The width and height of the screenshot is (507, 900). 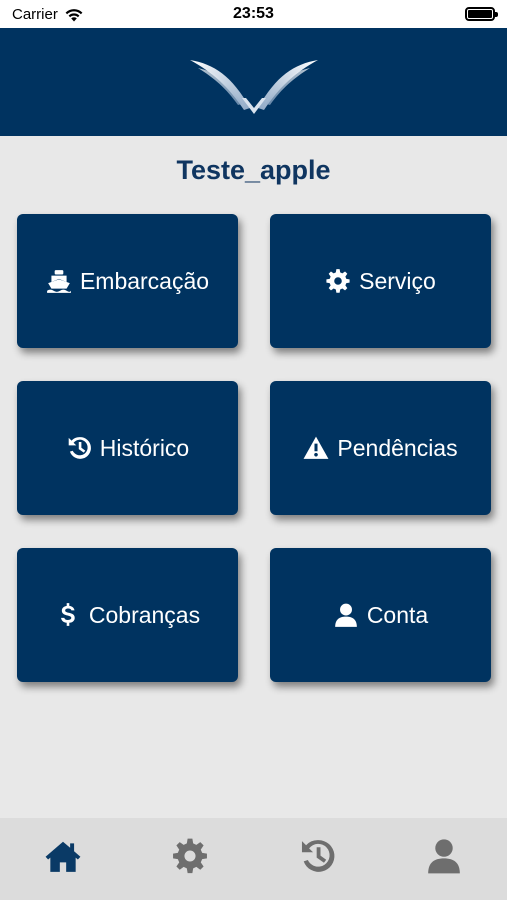 I want to click on ship-icon, so click(x=59, y=281).